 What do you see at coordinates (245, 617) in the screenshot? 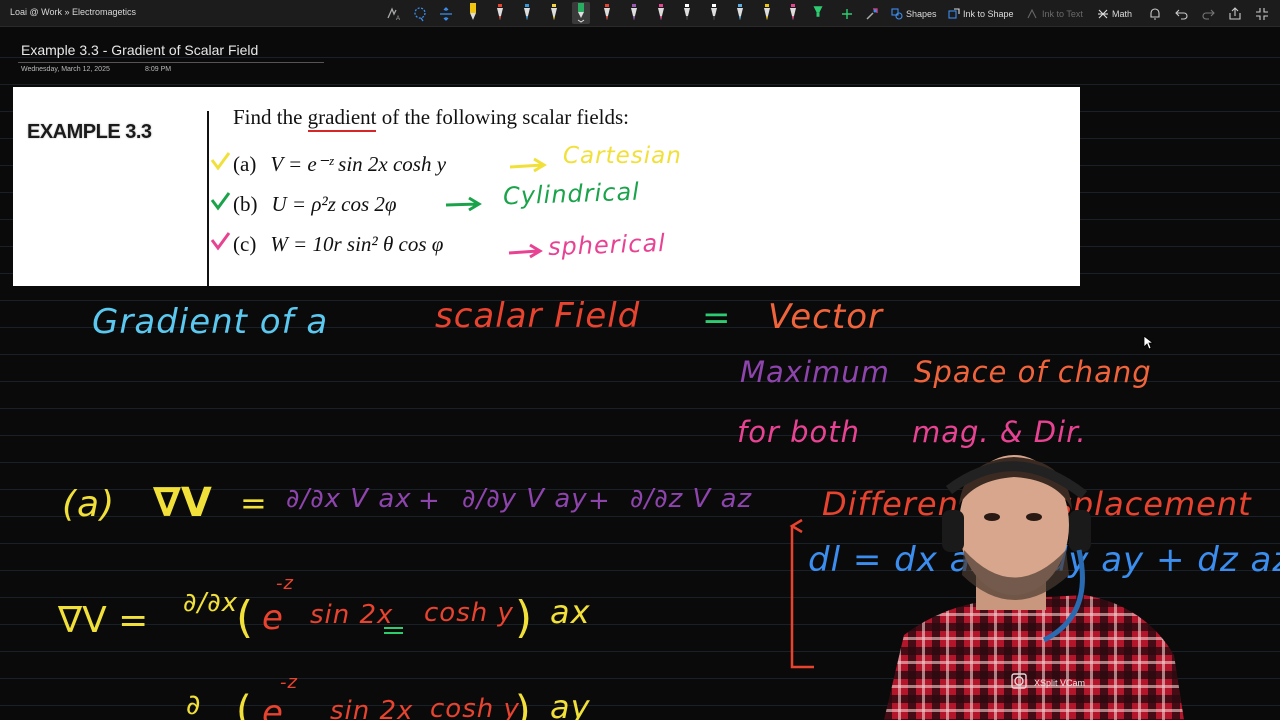
I see `ink-open-paren: (` at bounding box center [245, 617].